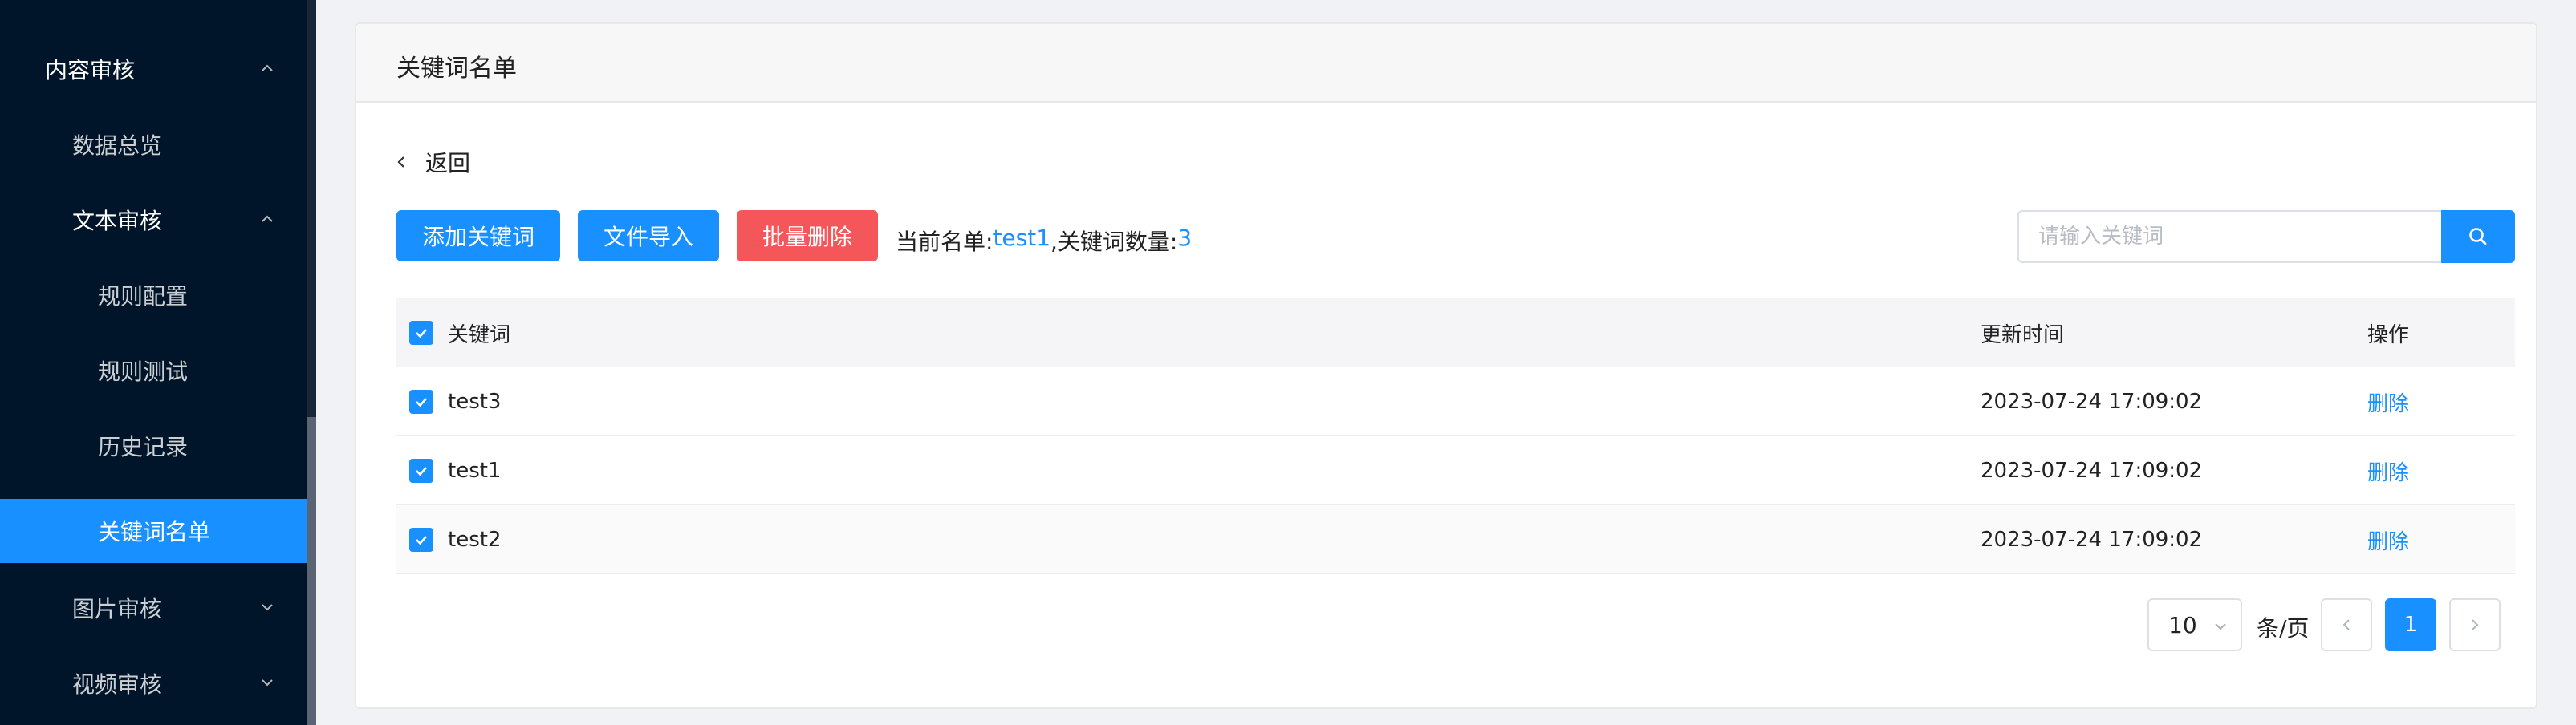 The image size is (2576, 725). What do you see at coordinates (475, 471) in the screenshot?
I see `keyword-cell: test1` at bounding box center [475, 471].